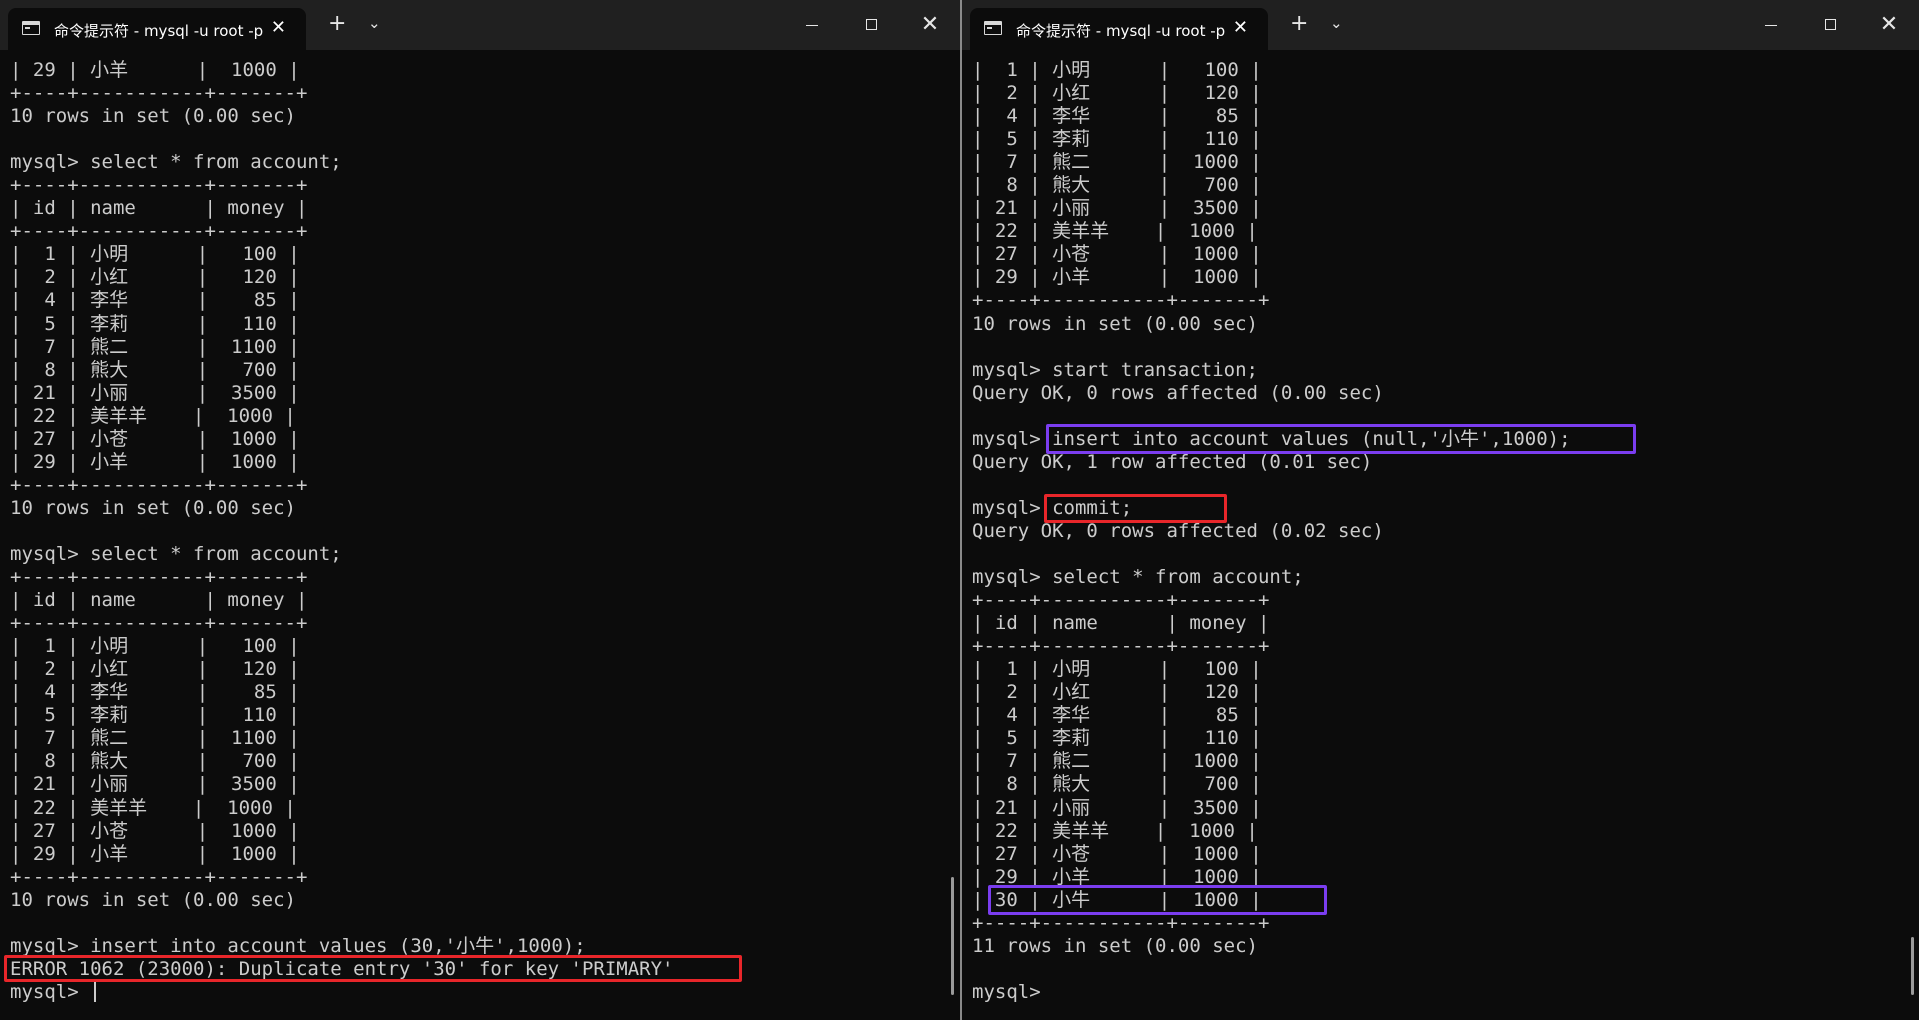 The height and width of the screenshot is (1020, 1919). What do you see at coordinates (1115, 369) in the screenshot?
I see `terminal-line: mysql> start transaction;` at bounding box center [1115, 369].